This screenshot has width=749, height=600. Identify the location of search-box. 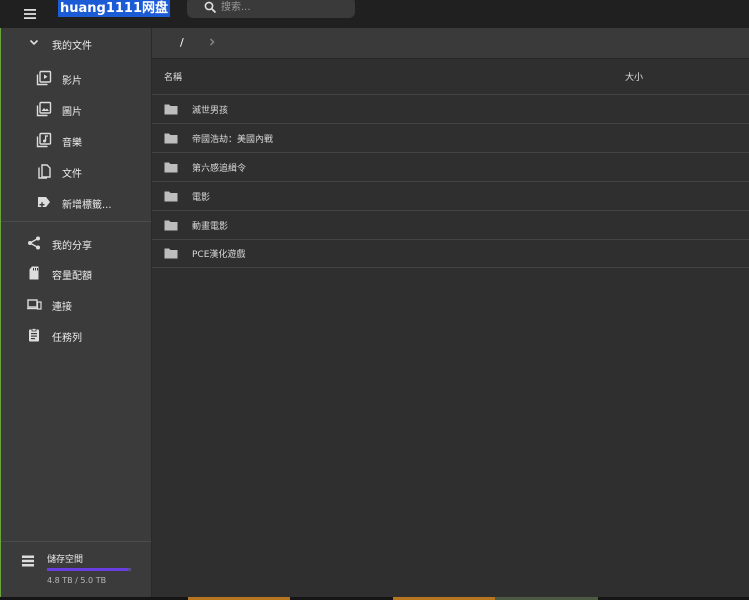
(271, 9).